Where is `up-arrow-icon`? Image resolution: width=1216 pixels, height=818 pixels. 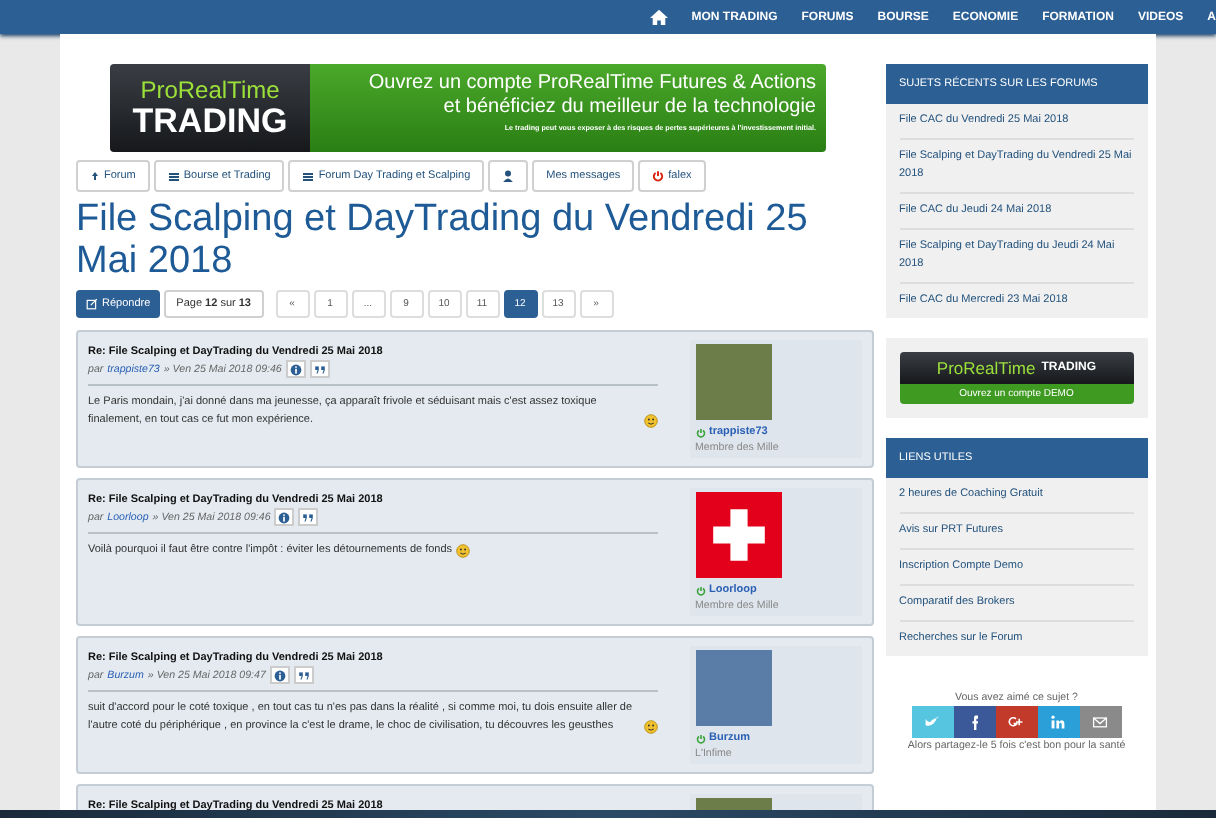
up-arrow-icon is located at coordinates (95, 176).